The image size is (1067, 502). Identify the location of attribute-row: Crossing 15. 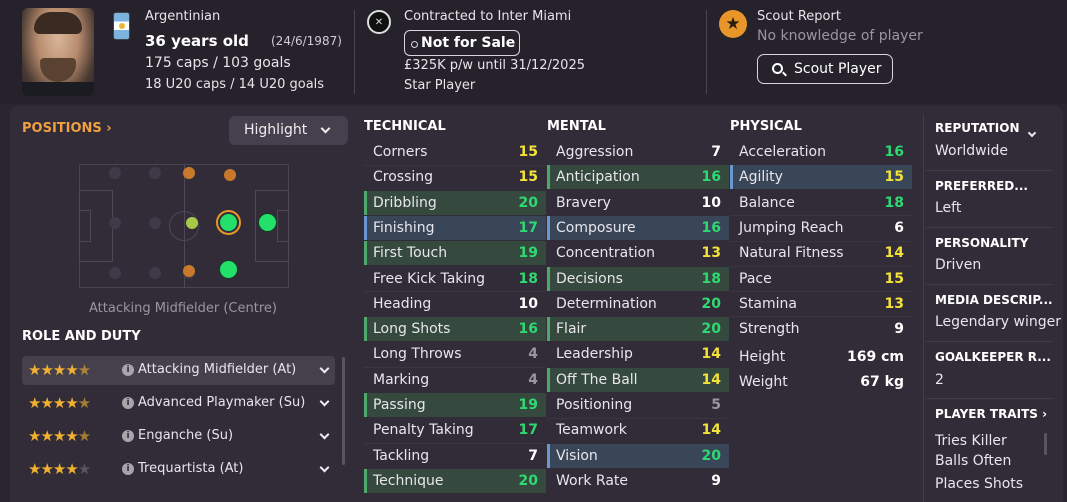
(455, 177).